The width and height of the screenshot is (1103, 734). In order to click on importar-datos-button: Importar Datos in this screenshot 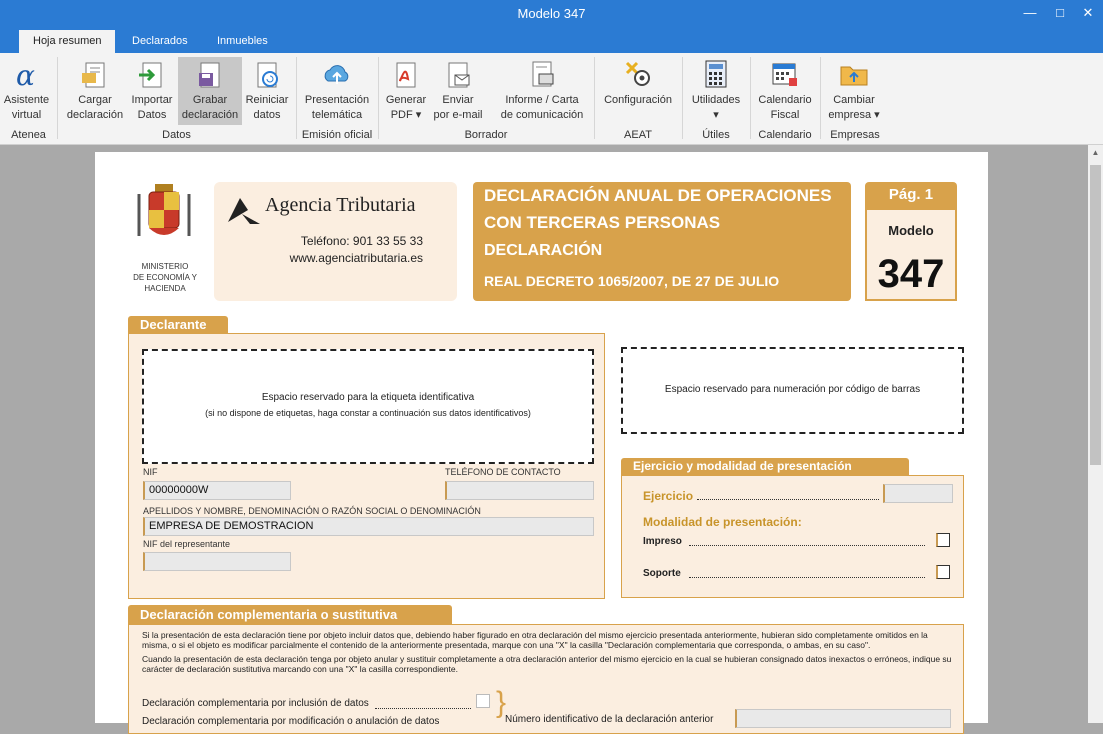, I will do `click(152, 91)`.